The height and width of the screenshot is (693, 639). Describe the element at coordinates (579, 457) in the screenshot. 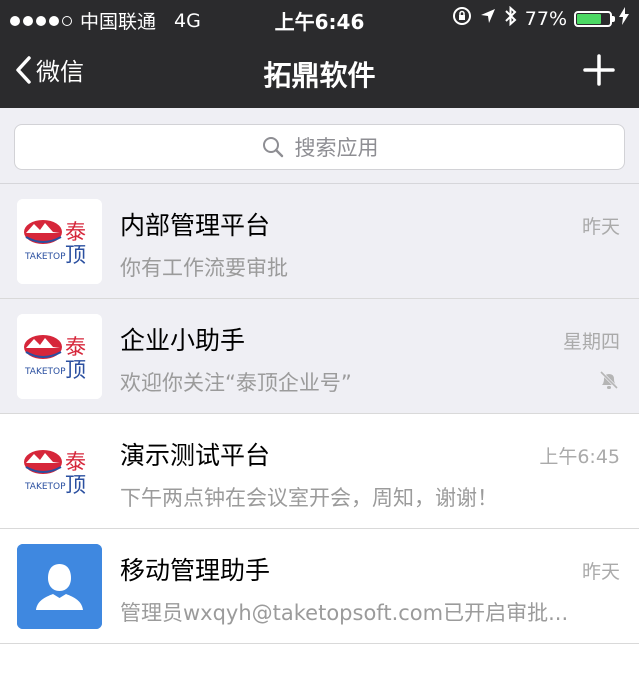

I see `chat-time: 上午6:45` at that location.